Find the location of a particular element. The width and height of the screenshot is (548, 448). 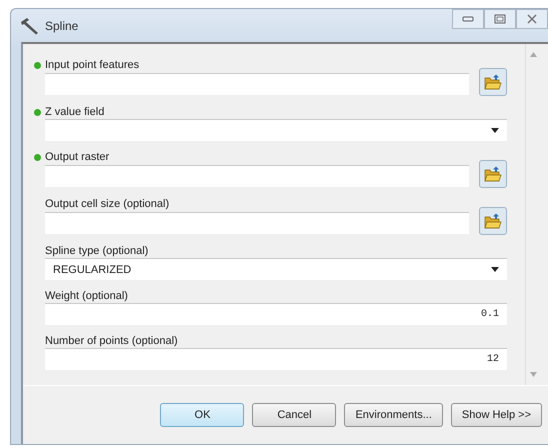

close-icon is located at coordinates (532, 19).